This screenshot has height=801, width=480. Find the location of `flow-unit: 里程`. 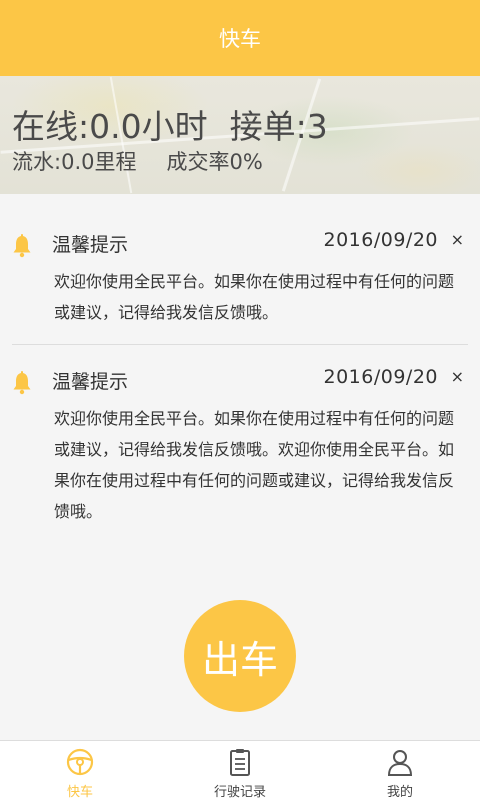

flow-unit: 里程 is located at coordinates (115, 162).